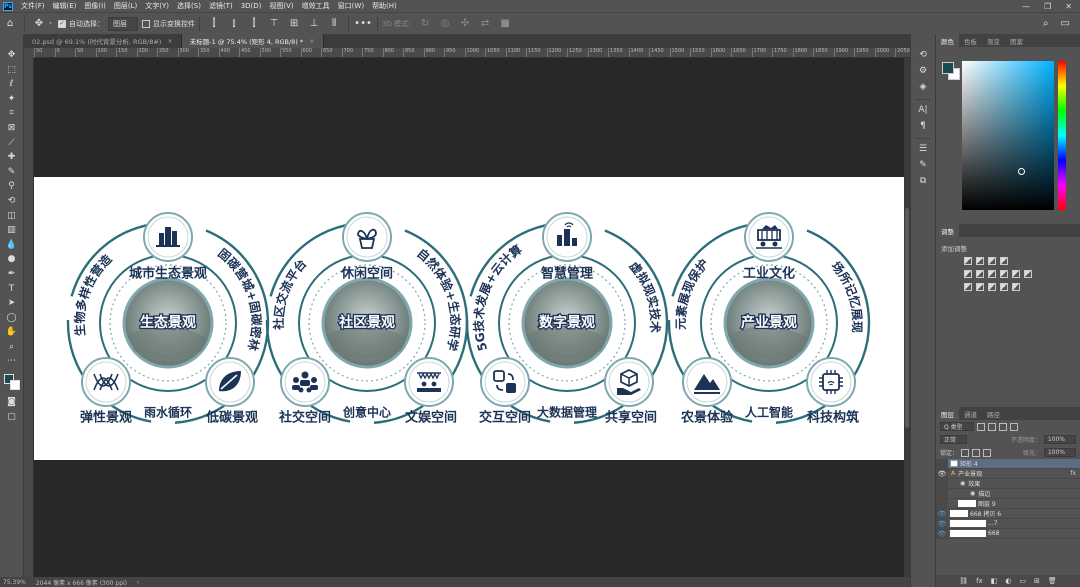 This screenshot has width=1080, height=587. What do you see at coordinates (252, 41) in the screenshot?
I see `tab-document-untitled: 未标题-1 @ 75.4% (矩形 4, RGB/8) * ×` at bounding box center [252, 41].